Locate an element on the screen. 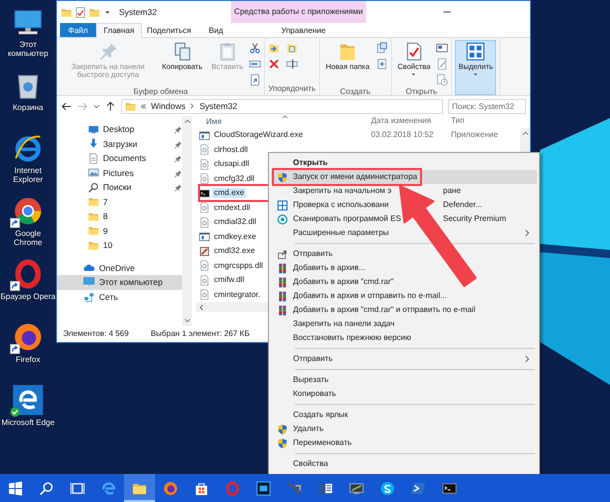  desktop-icon-label: Корзина is located at coordinates (28, 107).